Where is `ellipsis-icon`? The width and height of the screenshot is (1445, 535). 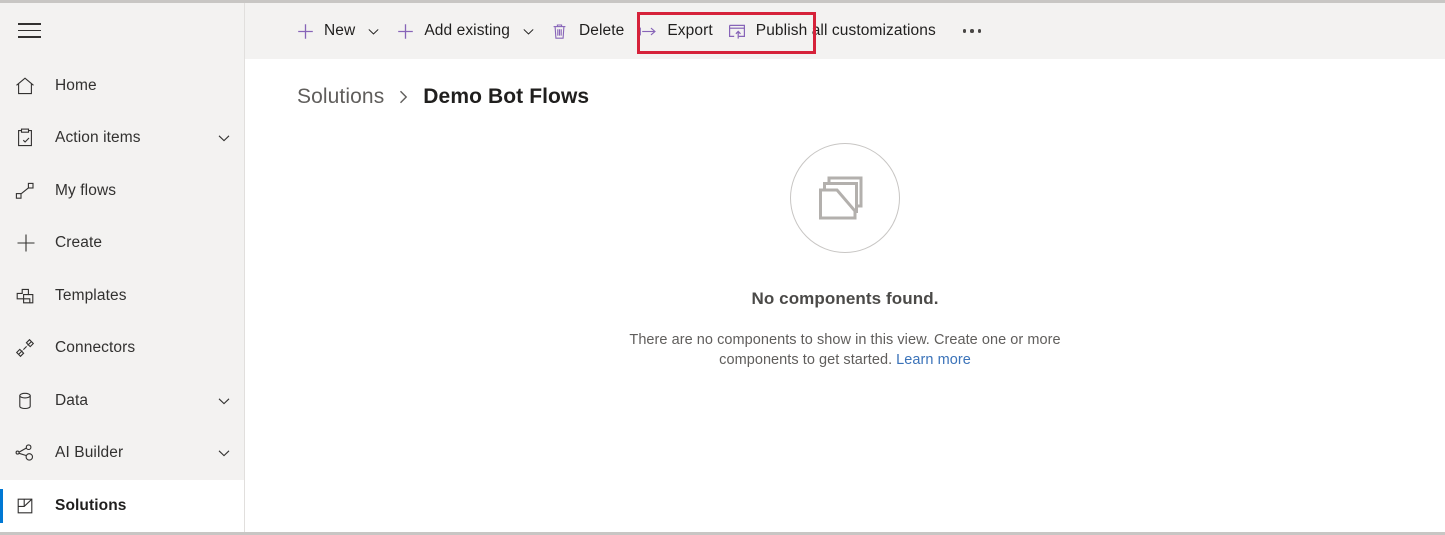 ellipsis-icon is located at coordinates (972, 31).